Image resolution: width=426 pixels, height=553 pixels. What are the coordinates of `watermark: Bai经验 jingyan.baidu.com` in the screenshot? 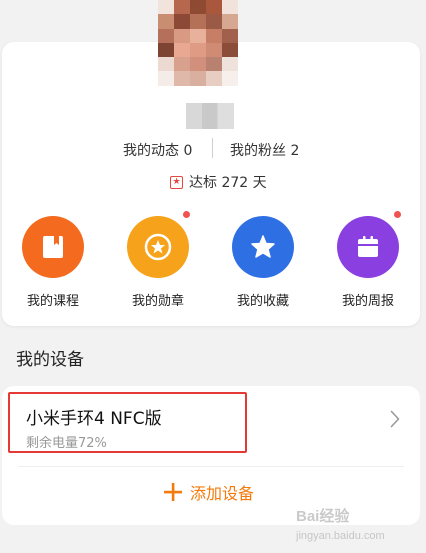 It's located at (340, 524).